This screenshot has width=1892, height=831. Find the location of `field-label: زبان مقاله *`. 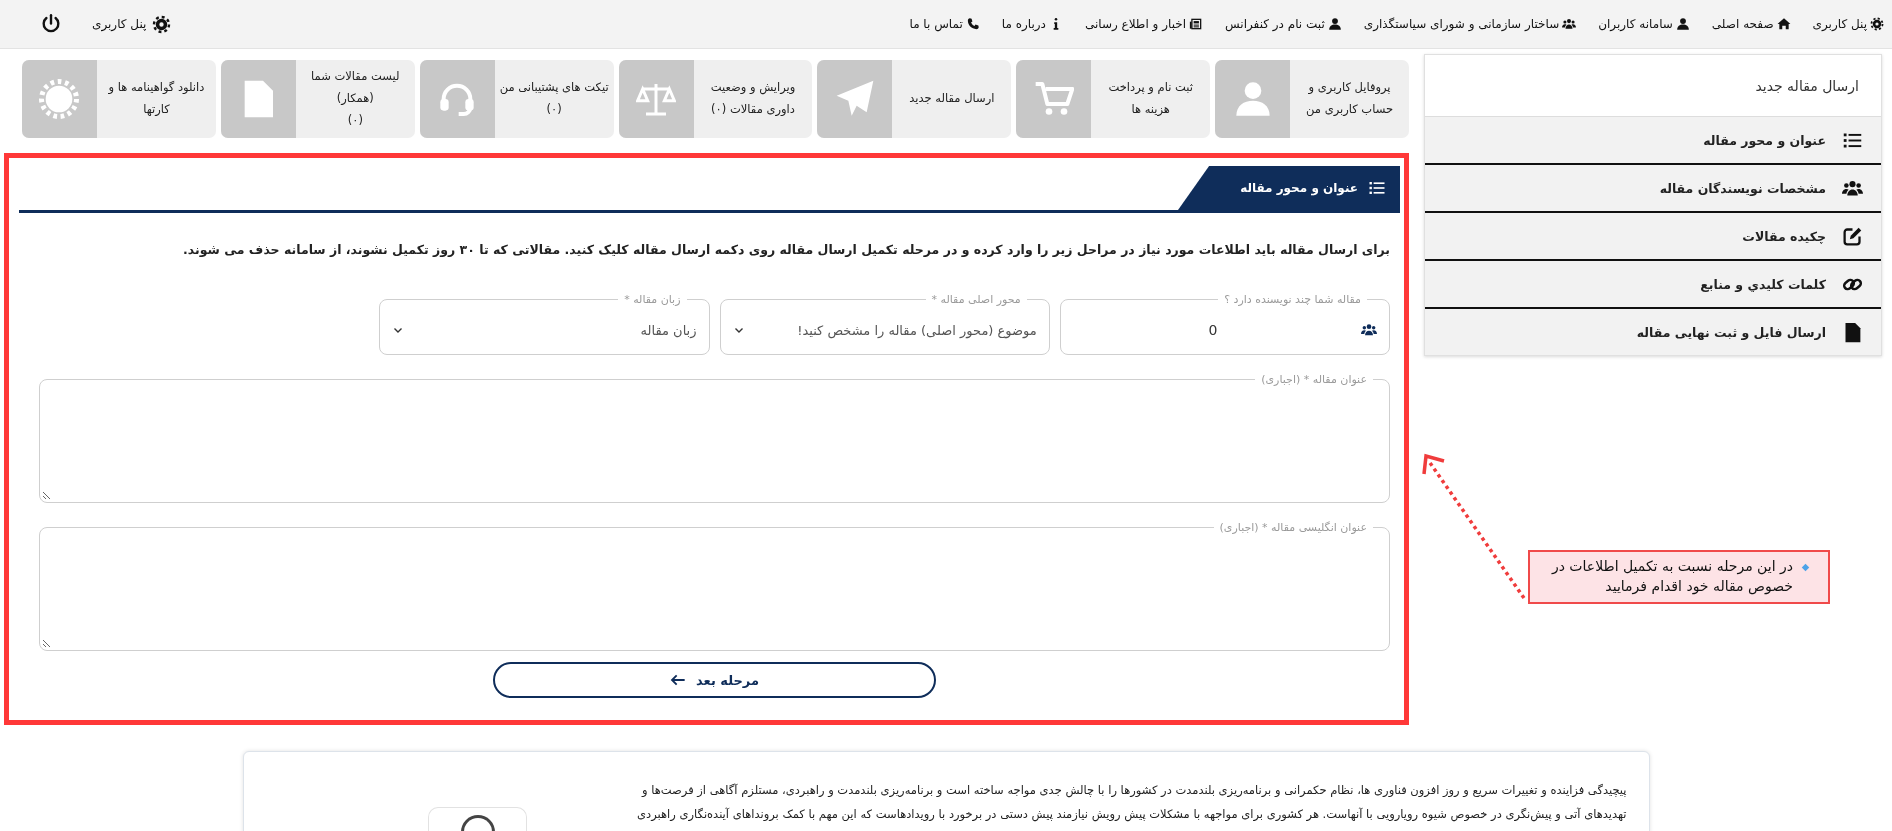

field-label: زبان مقاله * is located at coordinates (652, 299).